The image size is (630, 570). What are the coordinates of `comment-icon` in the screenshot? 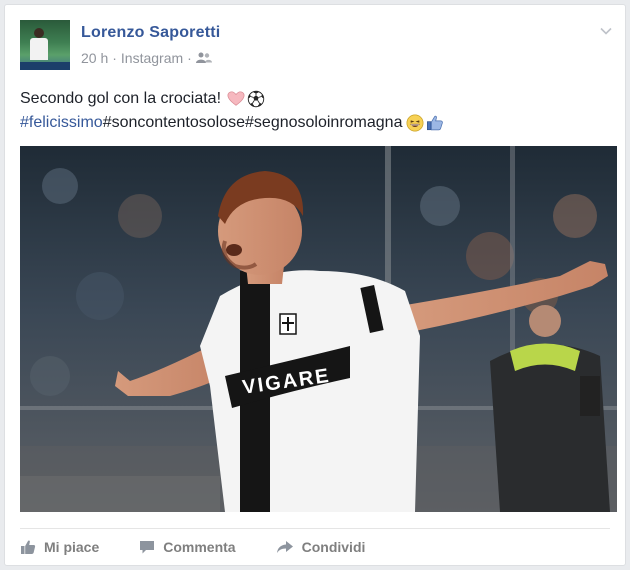 It's located at (147, 547).